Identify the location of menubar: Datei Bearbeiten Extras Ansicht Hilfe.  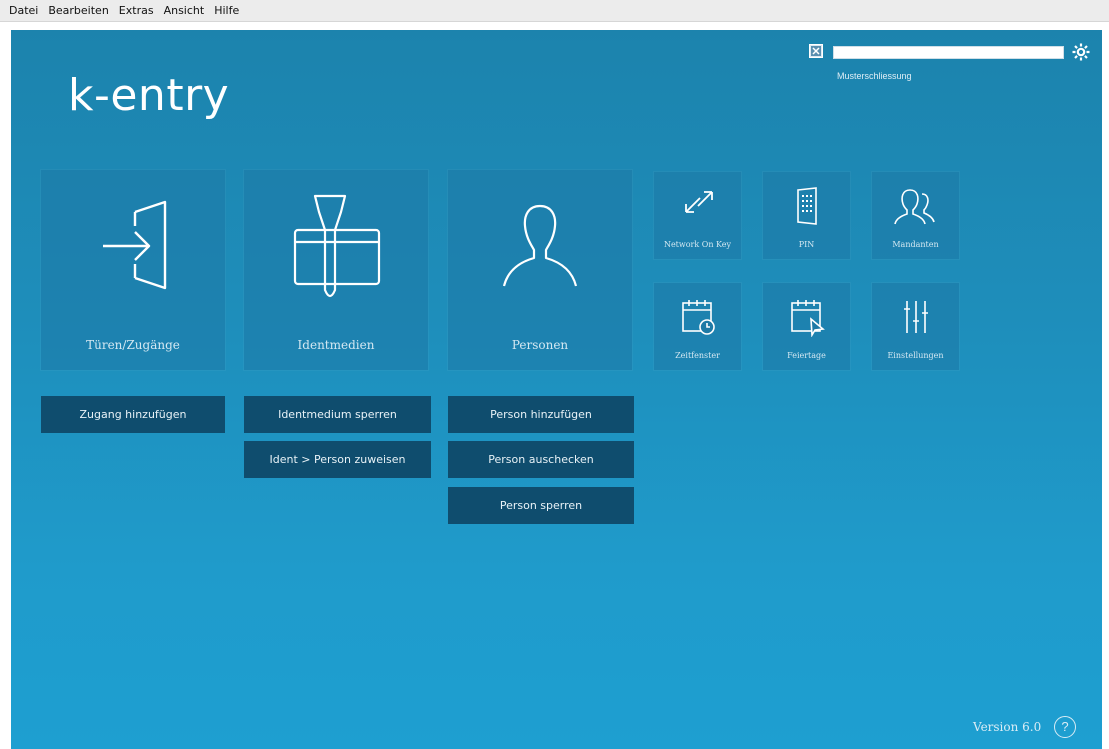
(554, 11).